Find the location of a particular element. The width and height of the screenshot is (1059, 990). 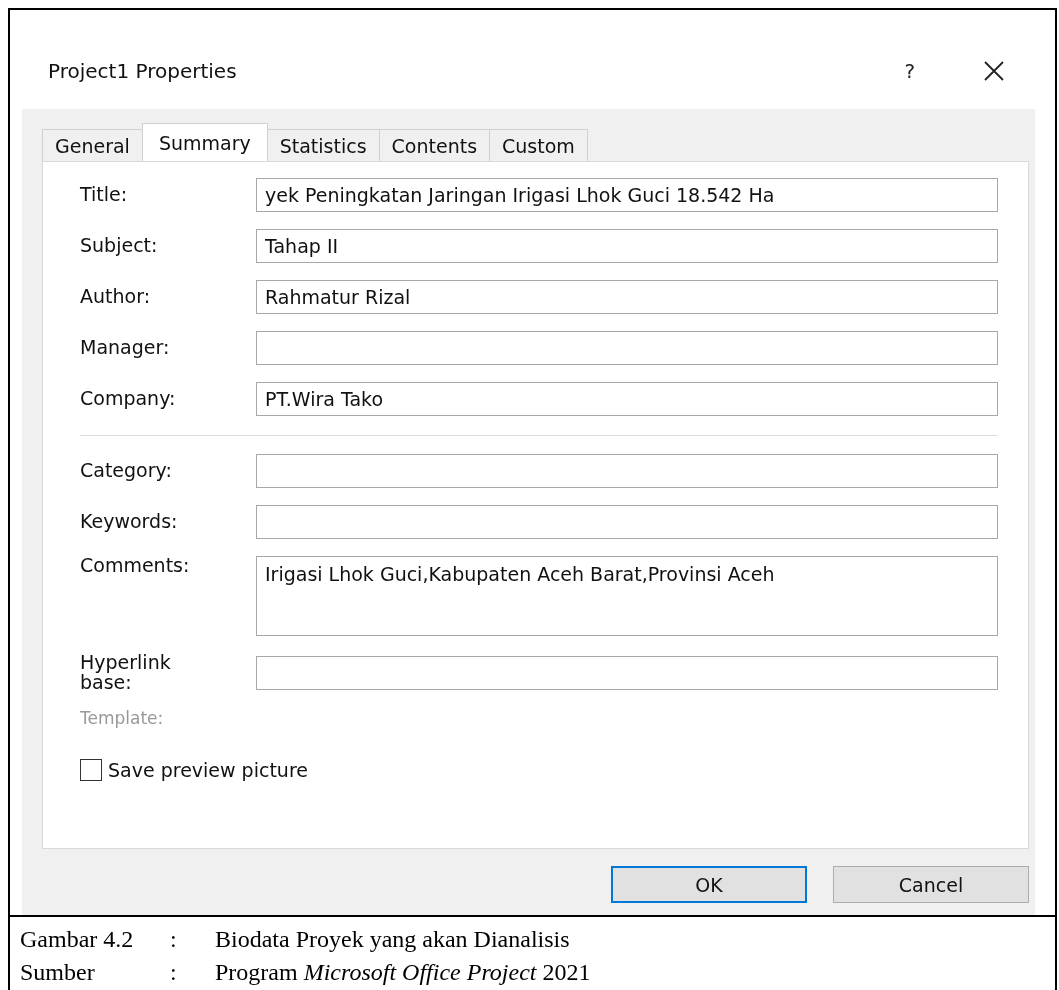

tab: General is located at coordinates (92, 145).